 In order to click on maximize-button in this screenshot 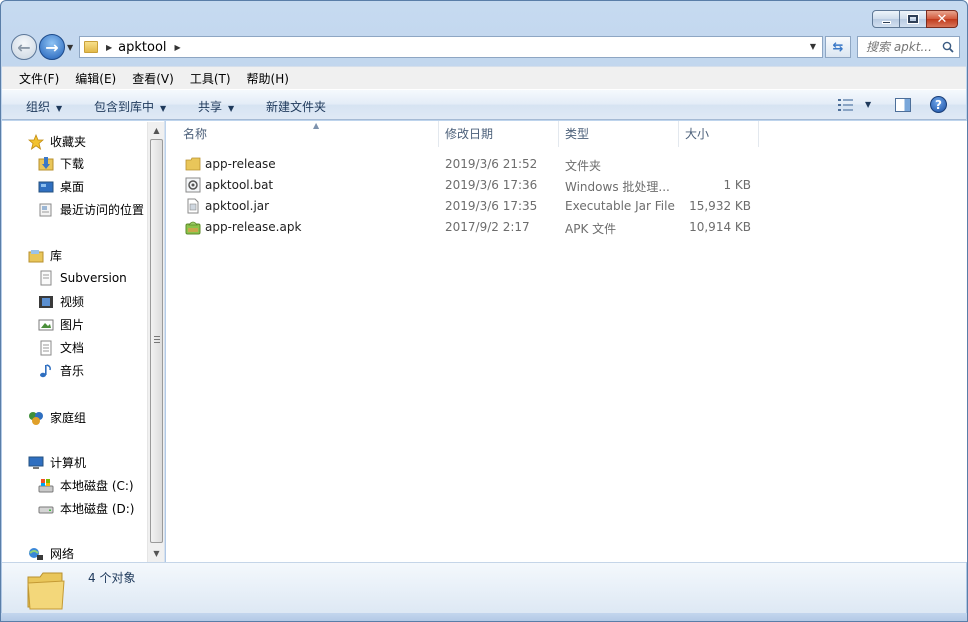, I will do `click(913, 19)`.